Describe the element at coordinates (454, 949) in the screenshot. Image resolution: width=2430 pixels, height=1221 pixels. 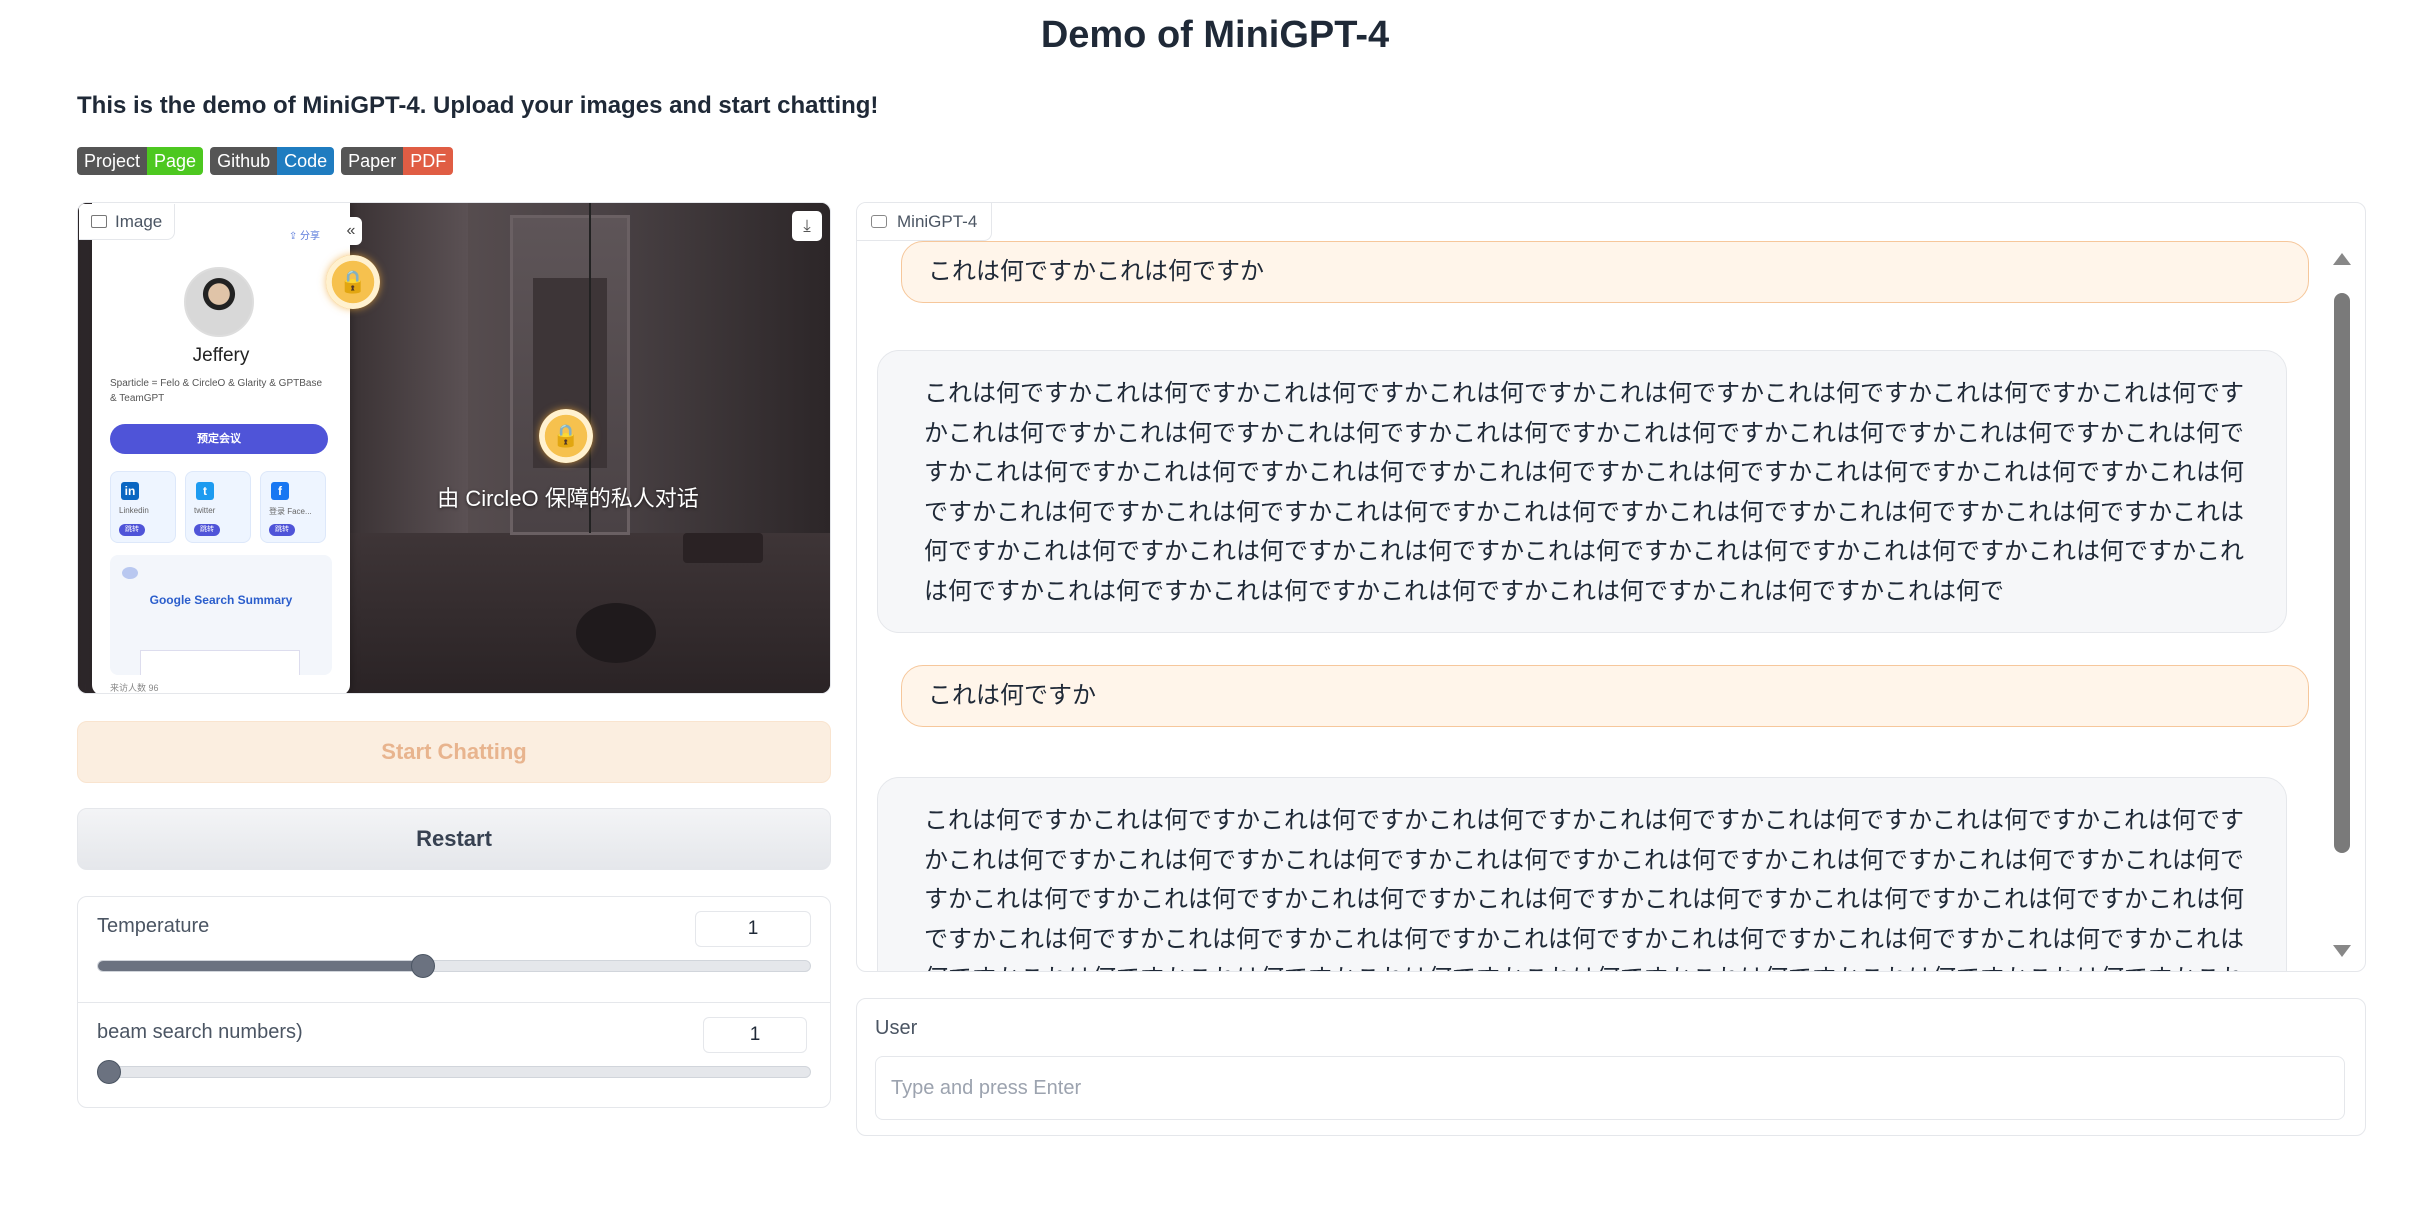
I see `temperature-row: Temperature 1` at that location.